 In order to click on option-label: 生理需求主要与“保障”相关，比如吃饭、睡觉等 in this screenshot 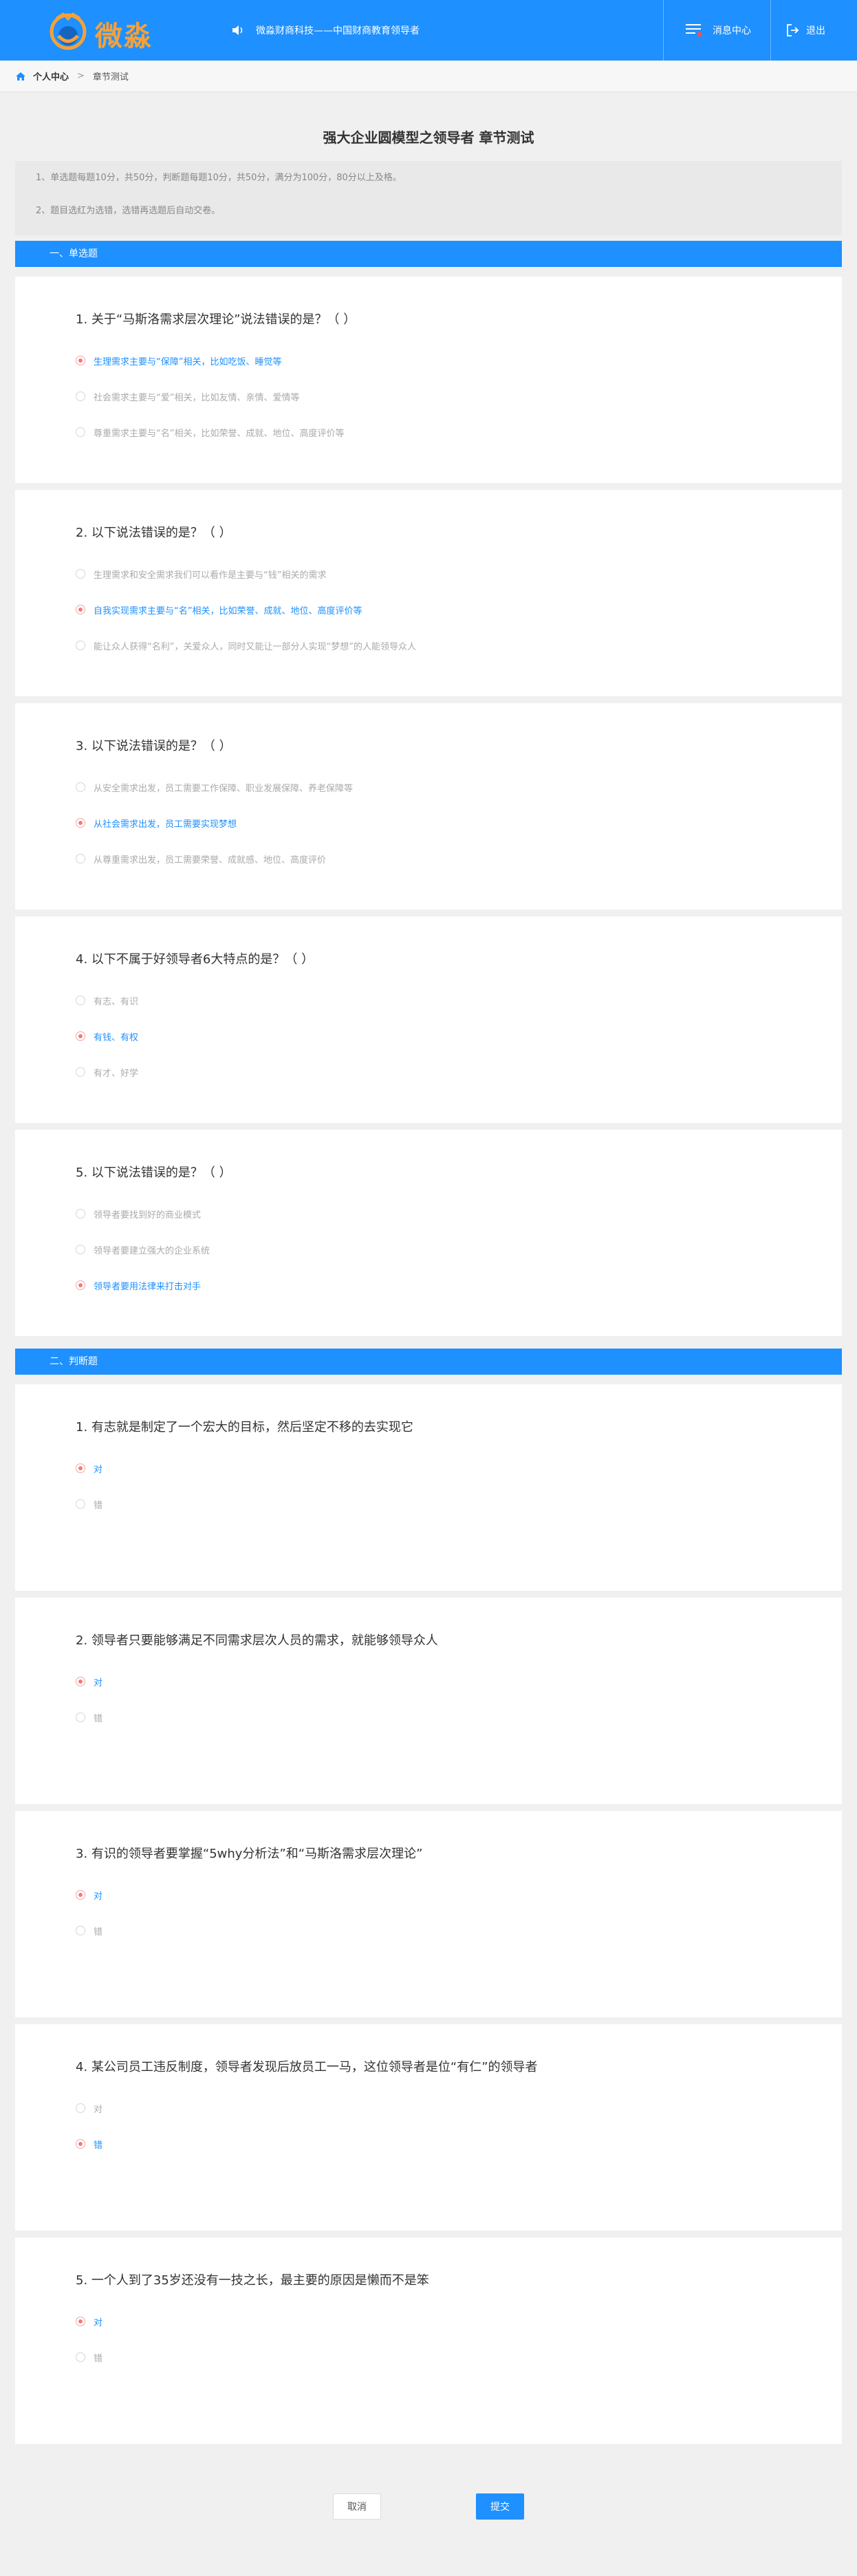, I will do `click(188, 361)`.